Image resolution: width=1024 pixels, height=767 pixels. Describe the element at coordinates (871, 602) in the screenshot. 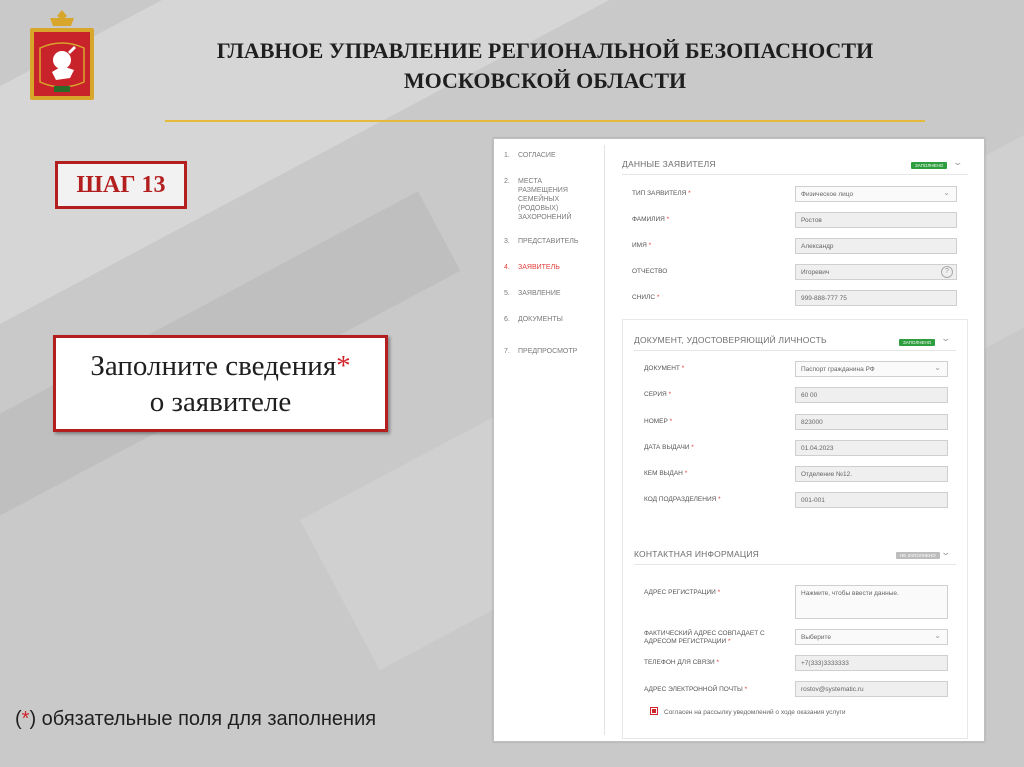

I see `registration-address-input: Нажмите, чтобы ввести данные.` at that location.